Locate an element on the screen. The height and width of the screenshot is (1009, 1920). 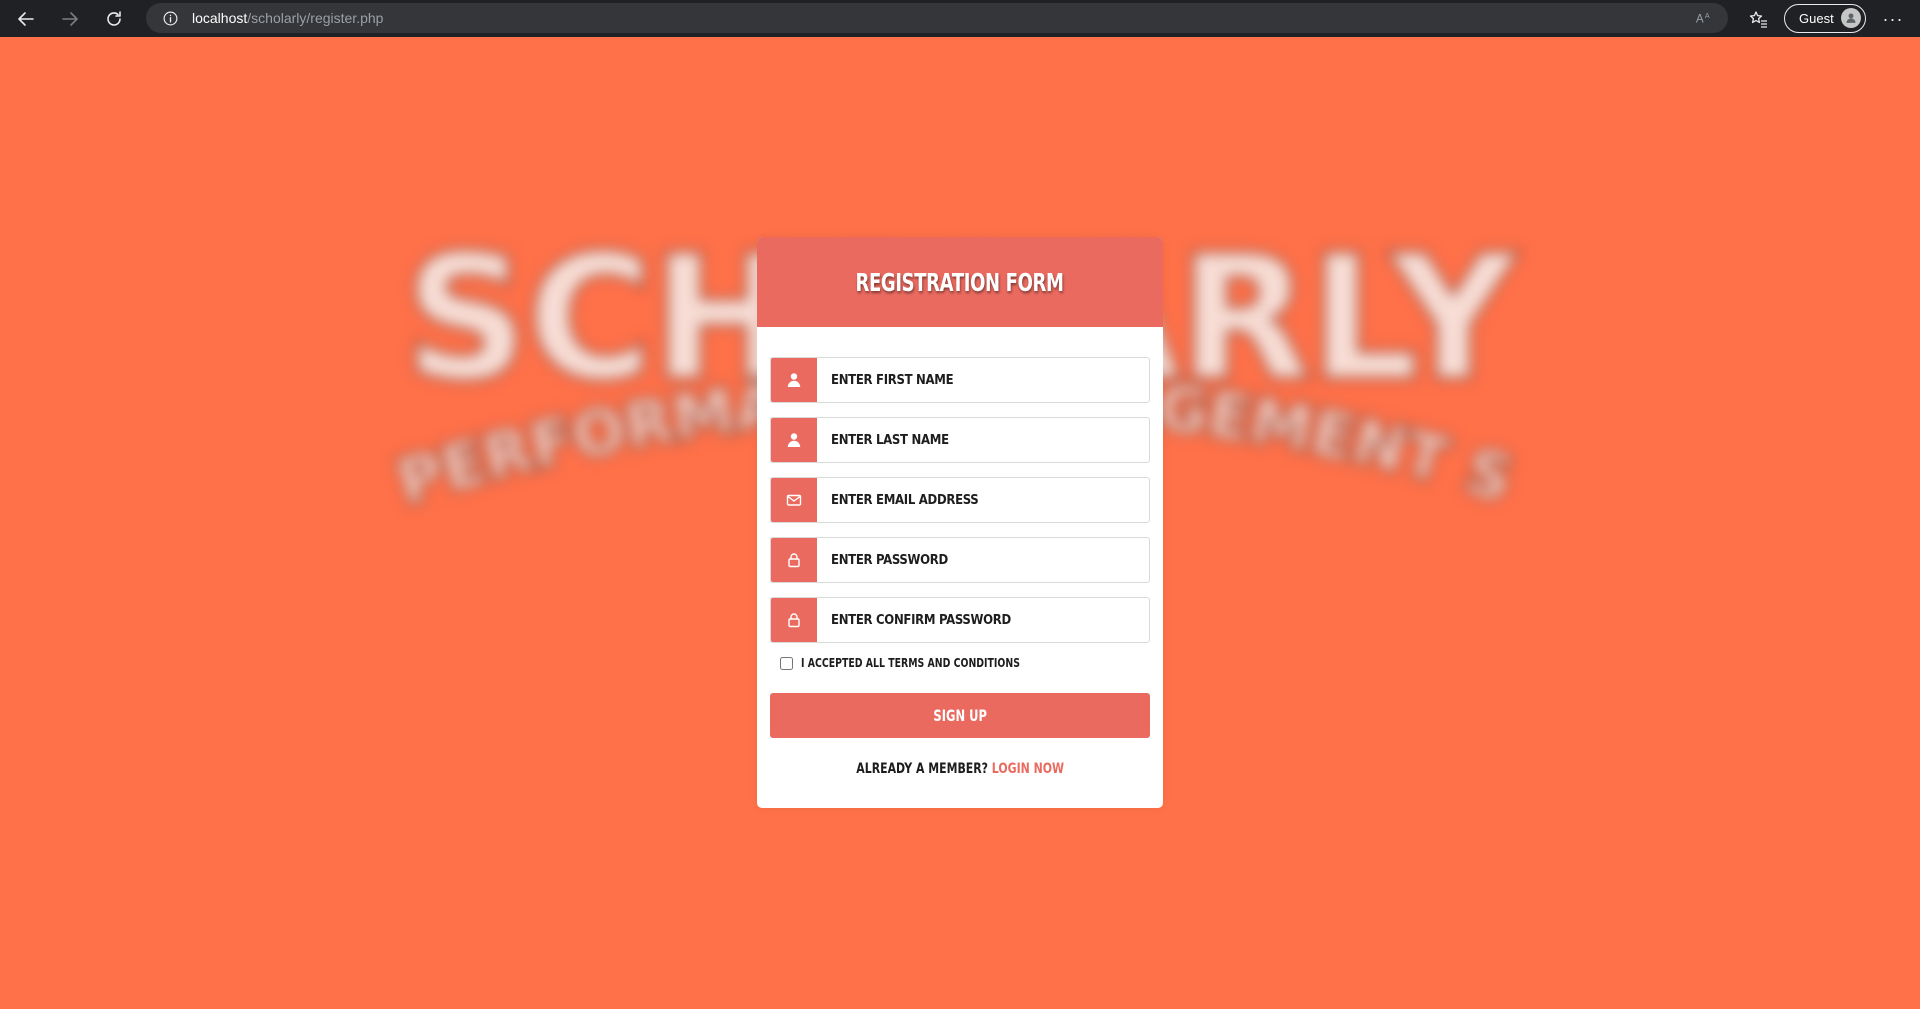
forward-button is located at coordinates (70, 19).